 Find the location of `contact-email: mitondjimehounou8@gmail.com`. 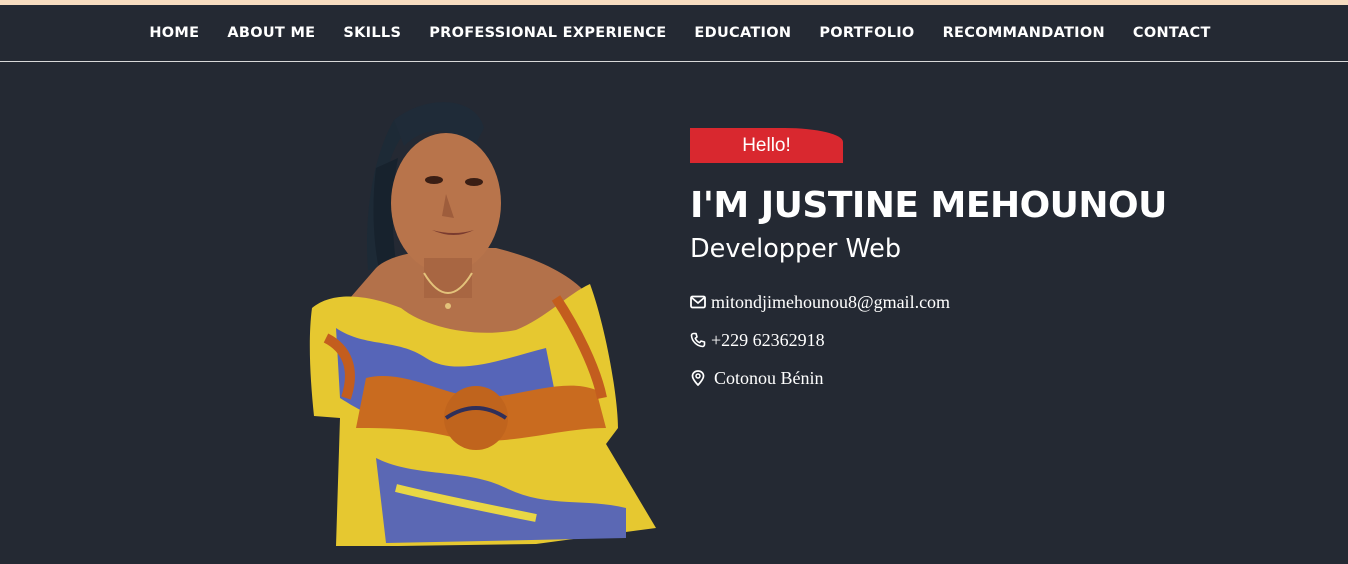

contact-email: mitondjimehounou8@gmail.com is located at coordinates (928, 302).